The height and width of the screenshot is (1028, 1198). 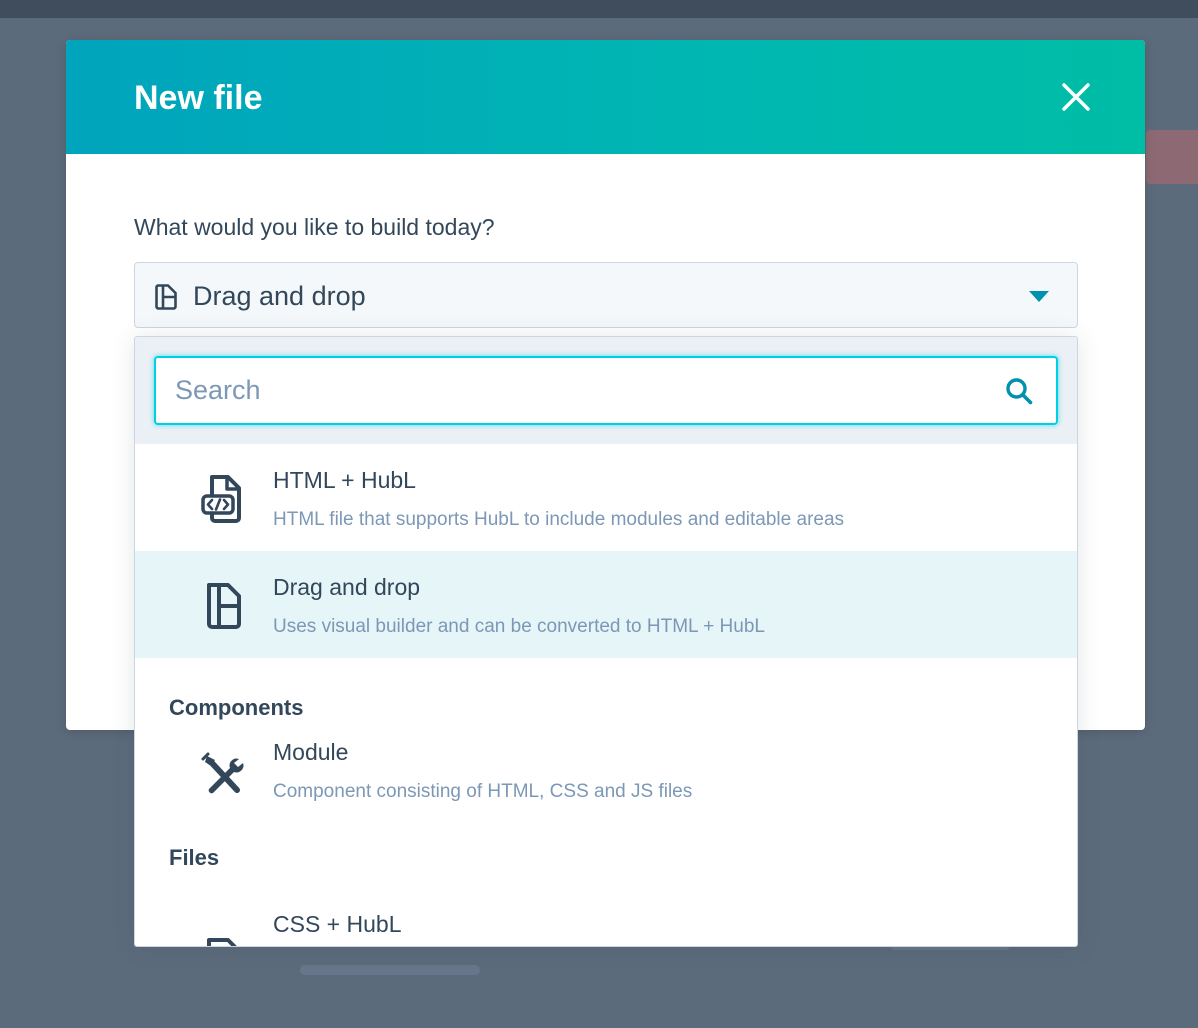 I want to click on chevron-down-icon, so click(x=1039, y=296).